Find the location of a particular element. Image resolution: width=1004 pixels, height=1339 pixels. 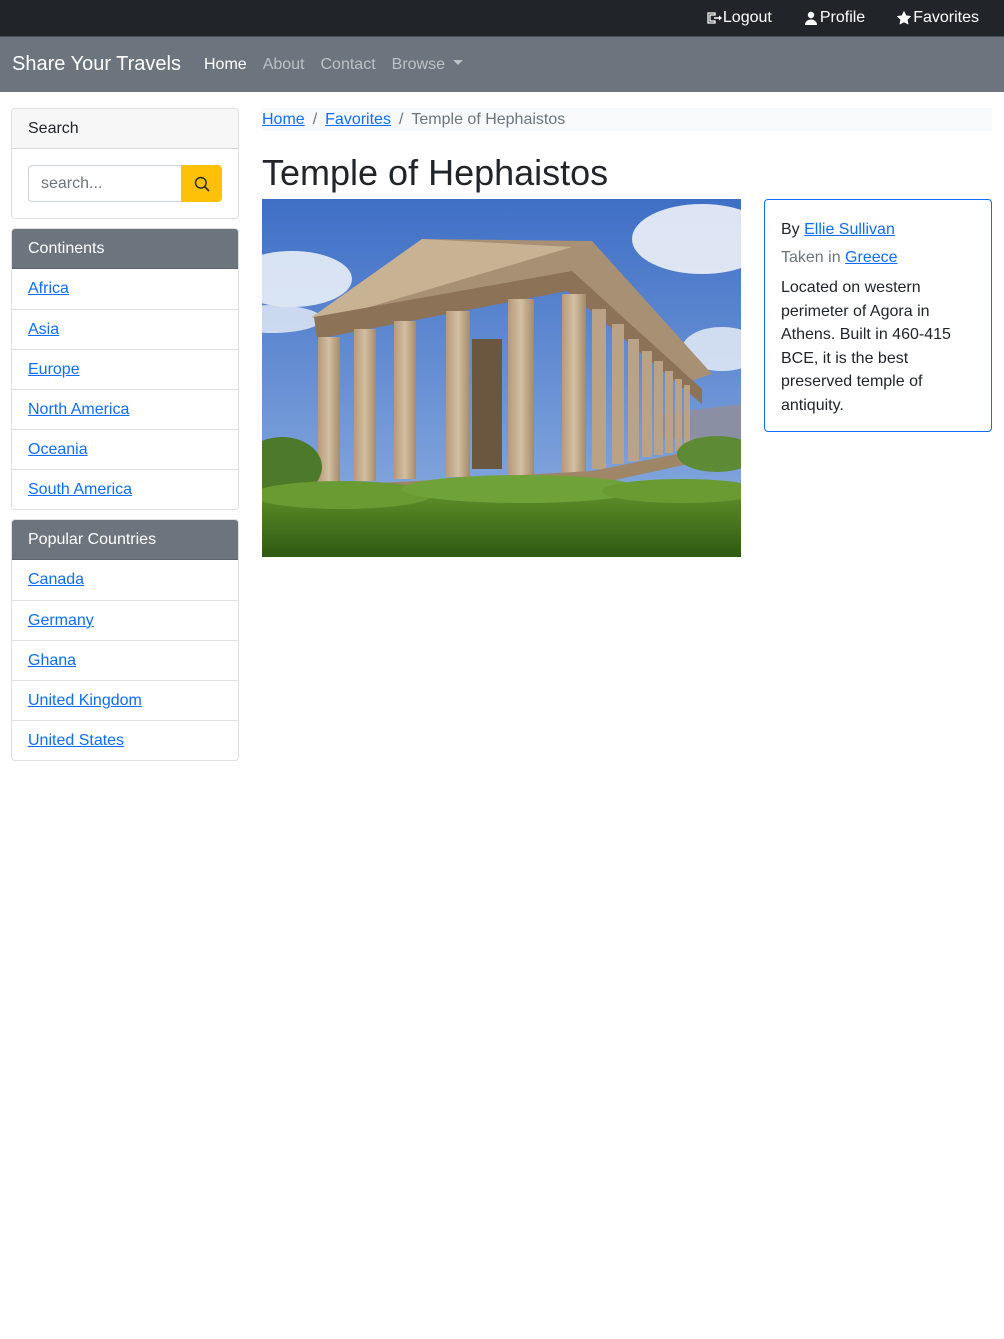

list-item: Canada is located at coordinates (125, 580).